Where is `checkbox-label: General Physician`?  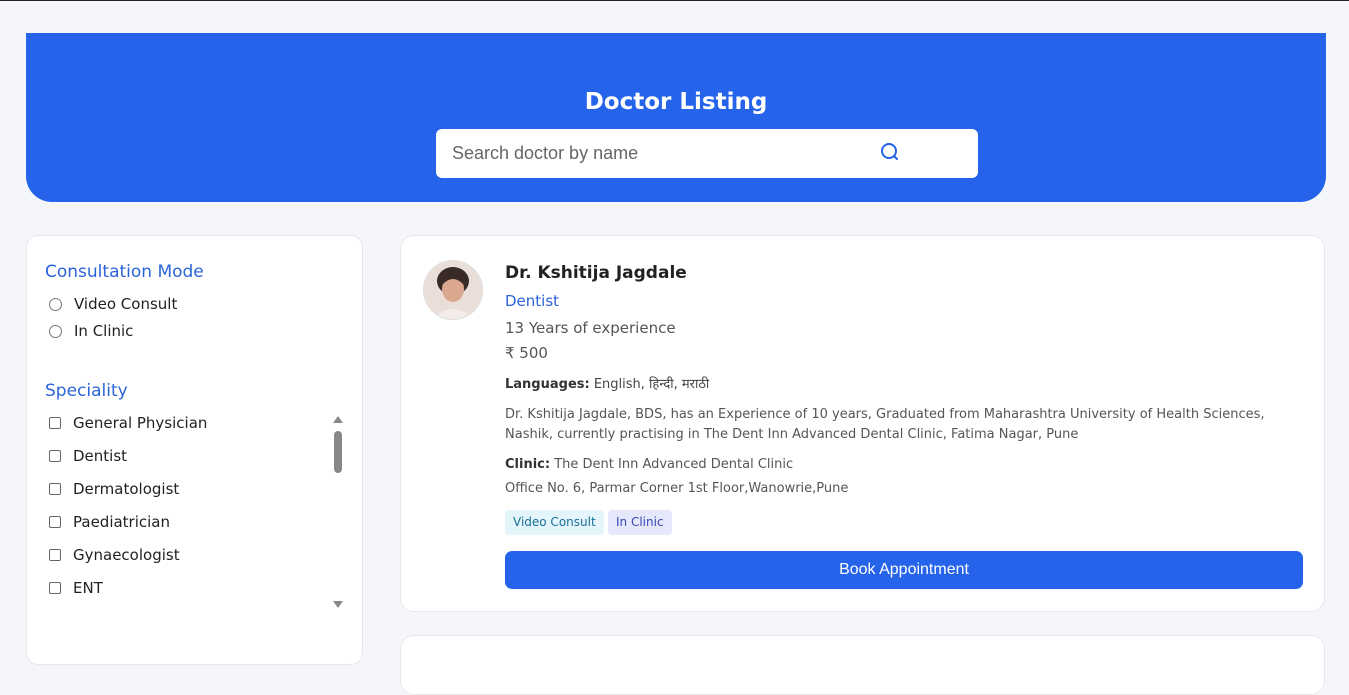 checkbox-label: General Physician is located at coordinates (140, 423).